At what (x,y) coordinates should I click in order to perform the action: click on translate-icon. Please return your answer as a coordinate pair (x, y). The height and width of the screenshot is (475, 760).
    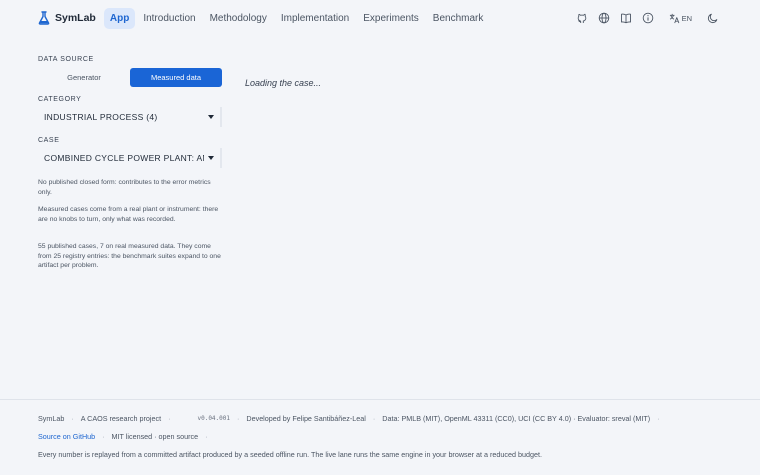
    Looking at the image, I should click on (674, 18).